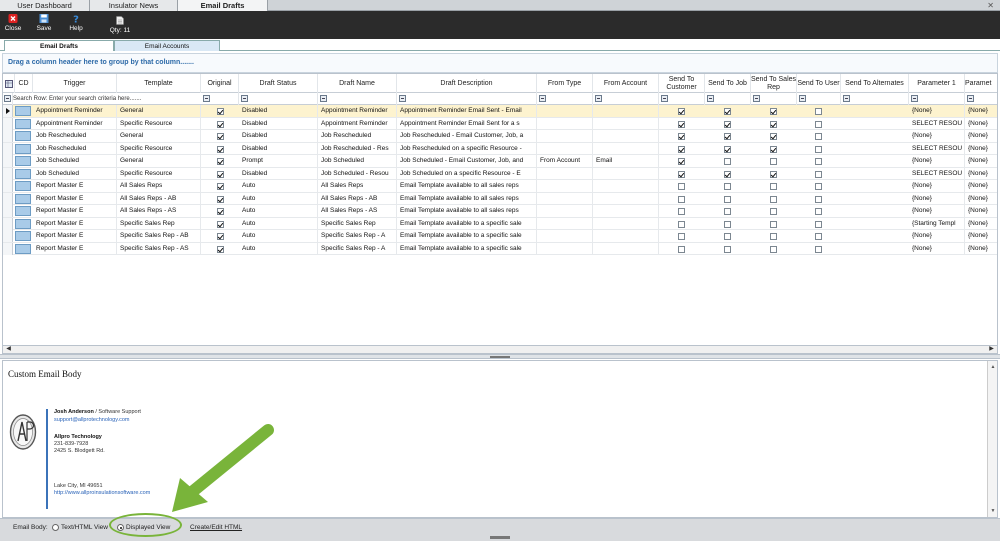  I want to click on cell-name: Job Rescheduled - Res, so click(357, 148).